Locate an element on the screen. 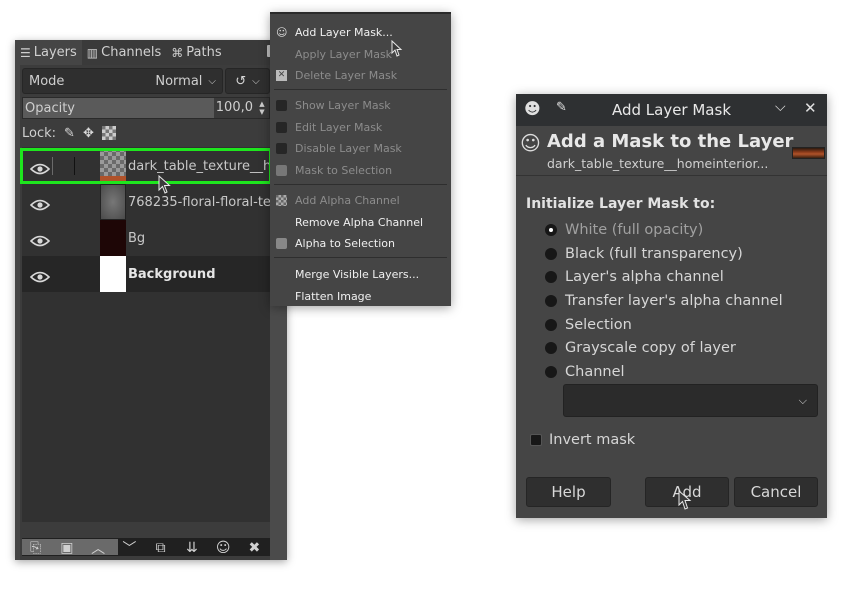  duplicate-layer-icon: ⧉ is located at coordinates (161, 548).